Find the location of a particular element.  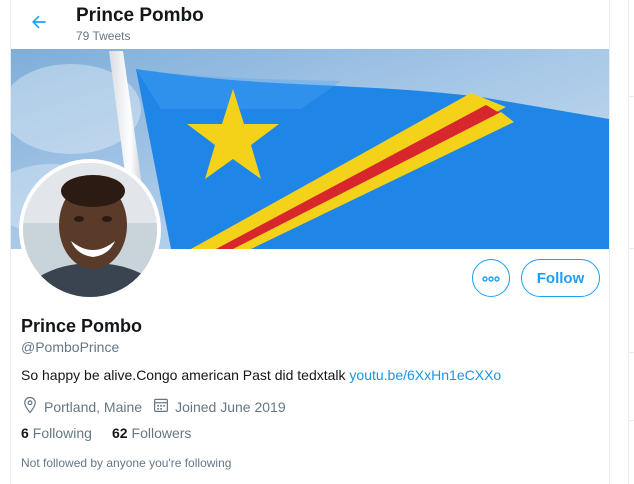

followers-value: 62 is located at coordinates (119, 433).